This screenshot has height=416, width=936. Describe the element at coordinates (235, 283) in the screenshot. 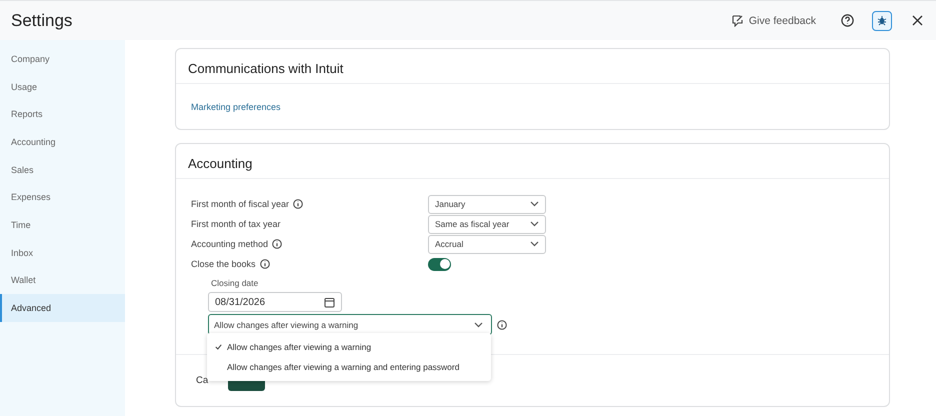

I see `field-label: Closing date` at that location.